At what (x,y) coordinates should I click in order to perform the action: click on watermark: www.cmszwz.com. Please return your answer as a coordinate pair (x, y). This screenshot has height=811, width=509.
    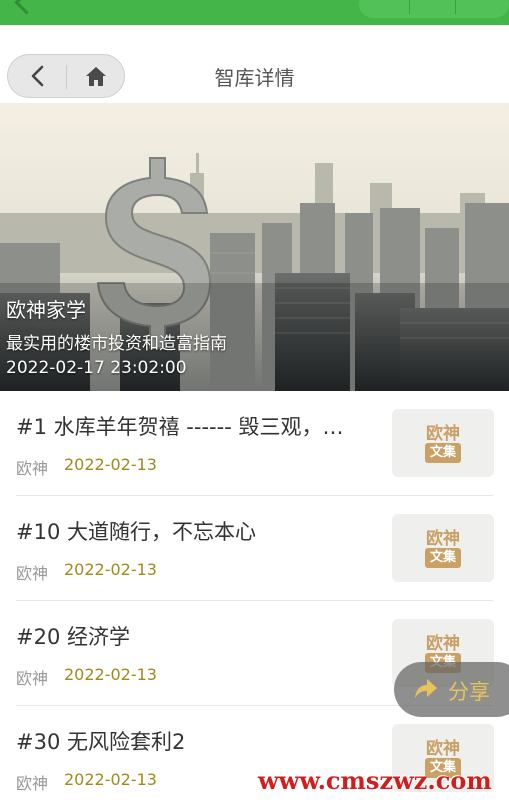
    Looking at the image, I should click on (375, 780).